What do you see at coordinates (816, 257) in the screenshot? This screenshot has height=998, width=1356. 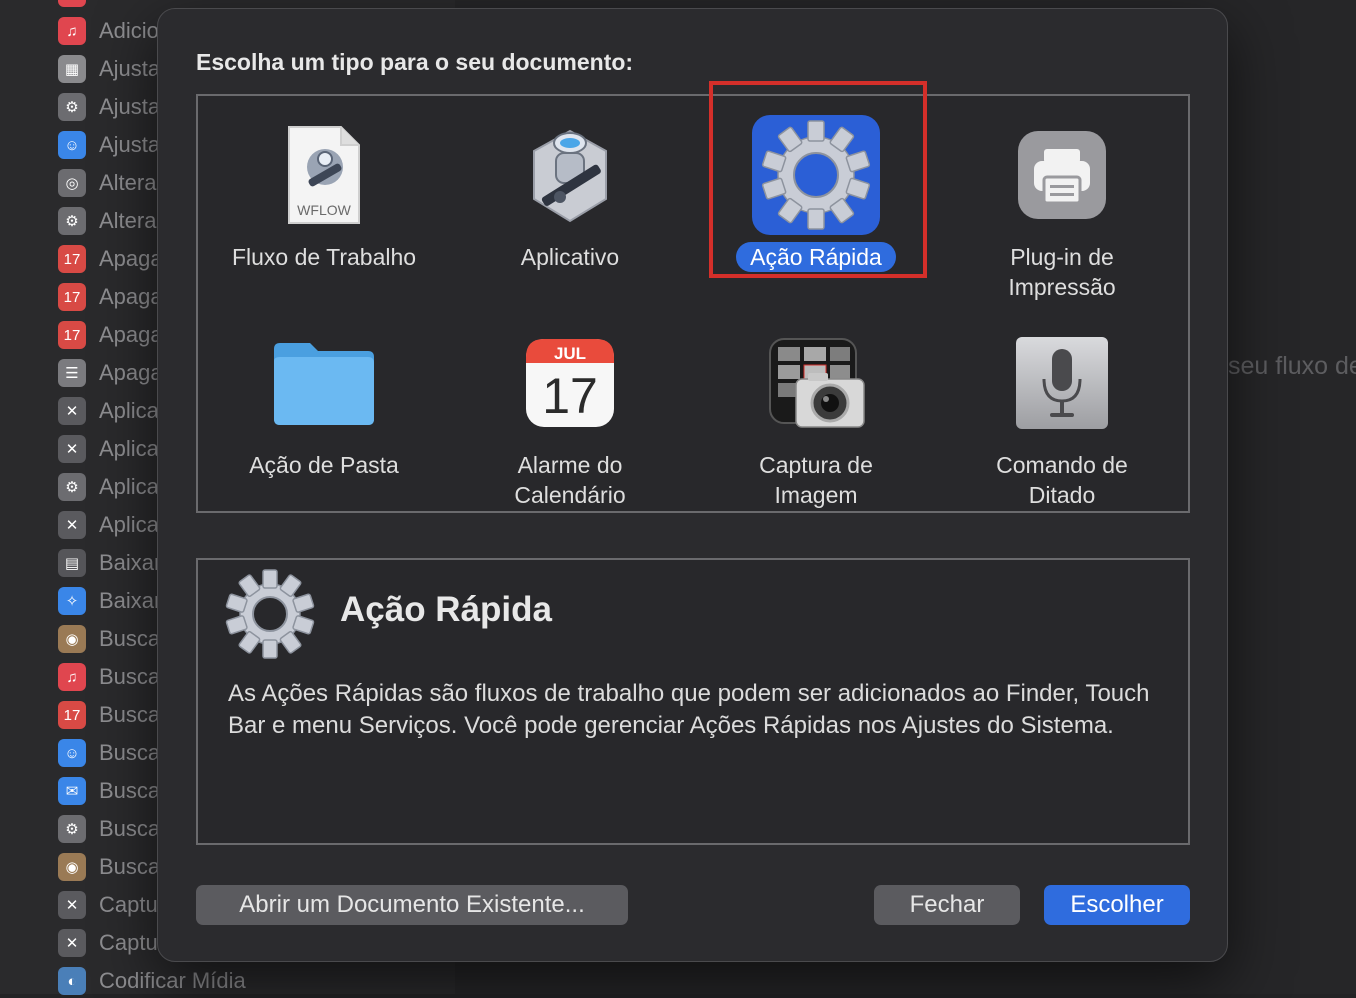 I see `type-label: Ação Rápida` at bounding box center [816, 257].